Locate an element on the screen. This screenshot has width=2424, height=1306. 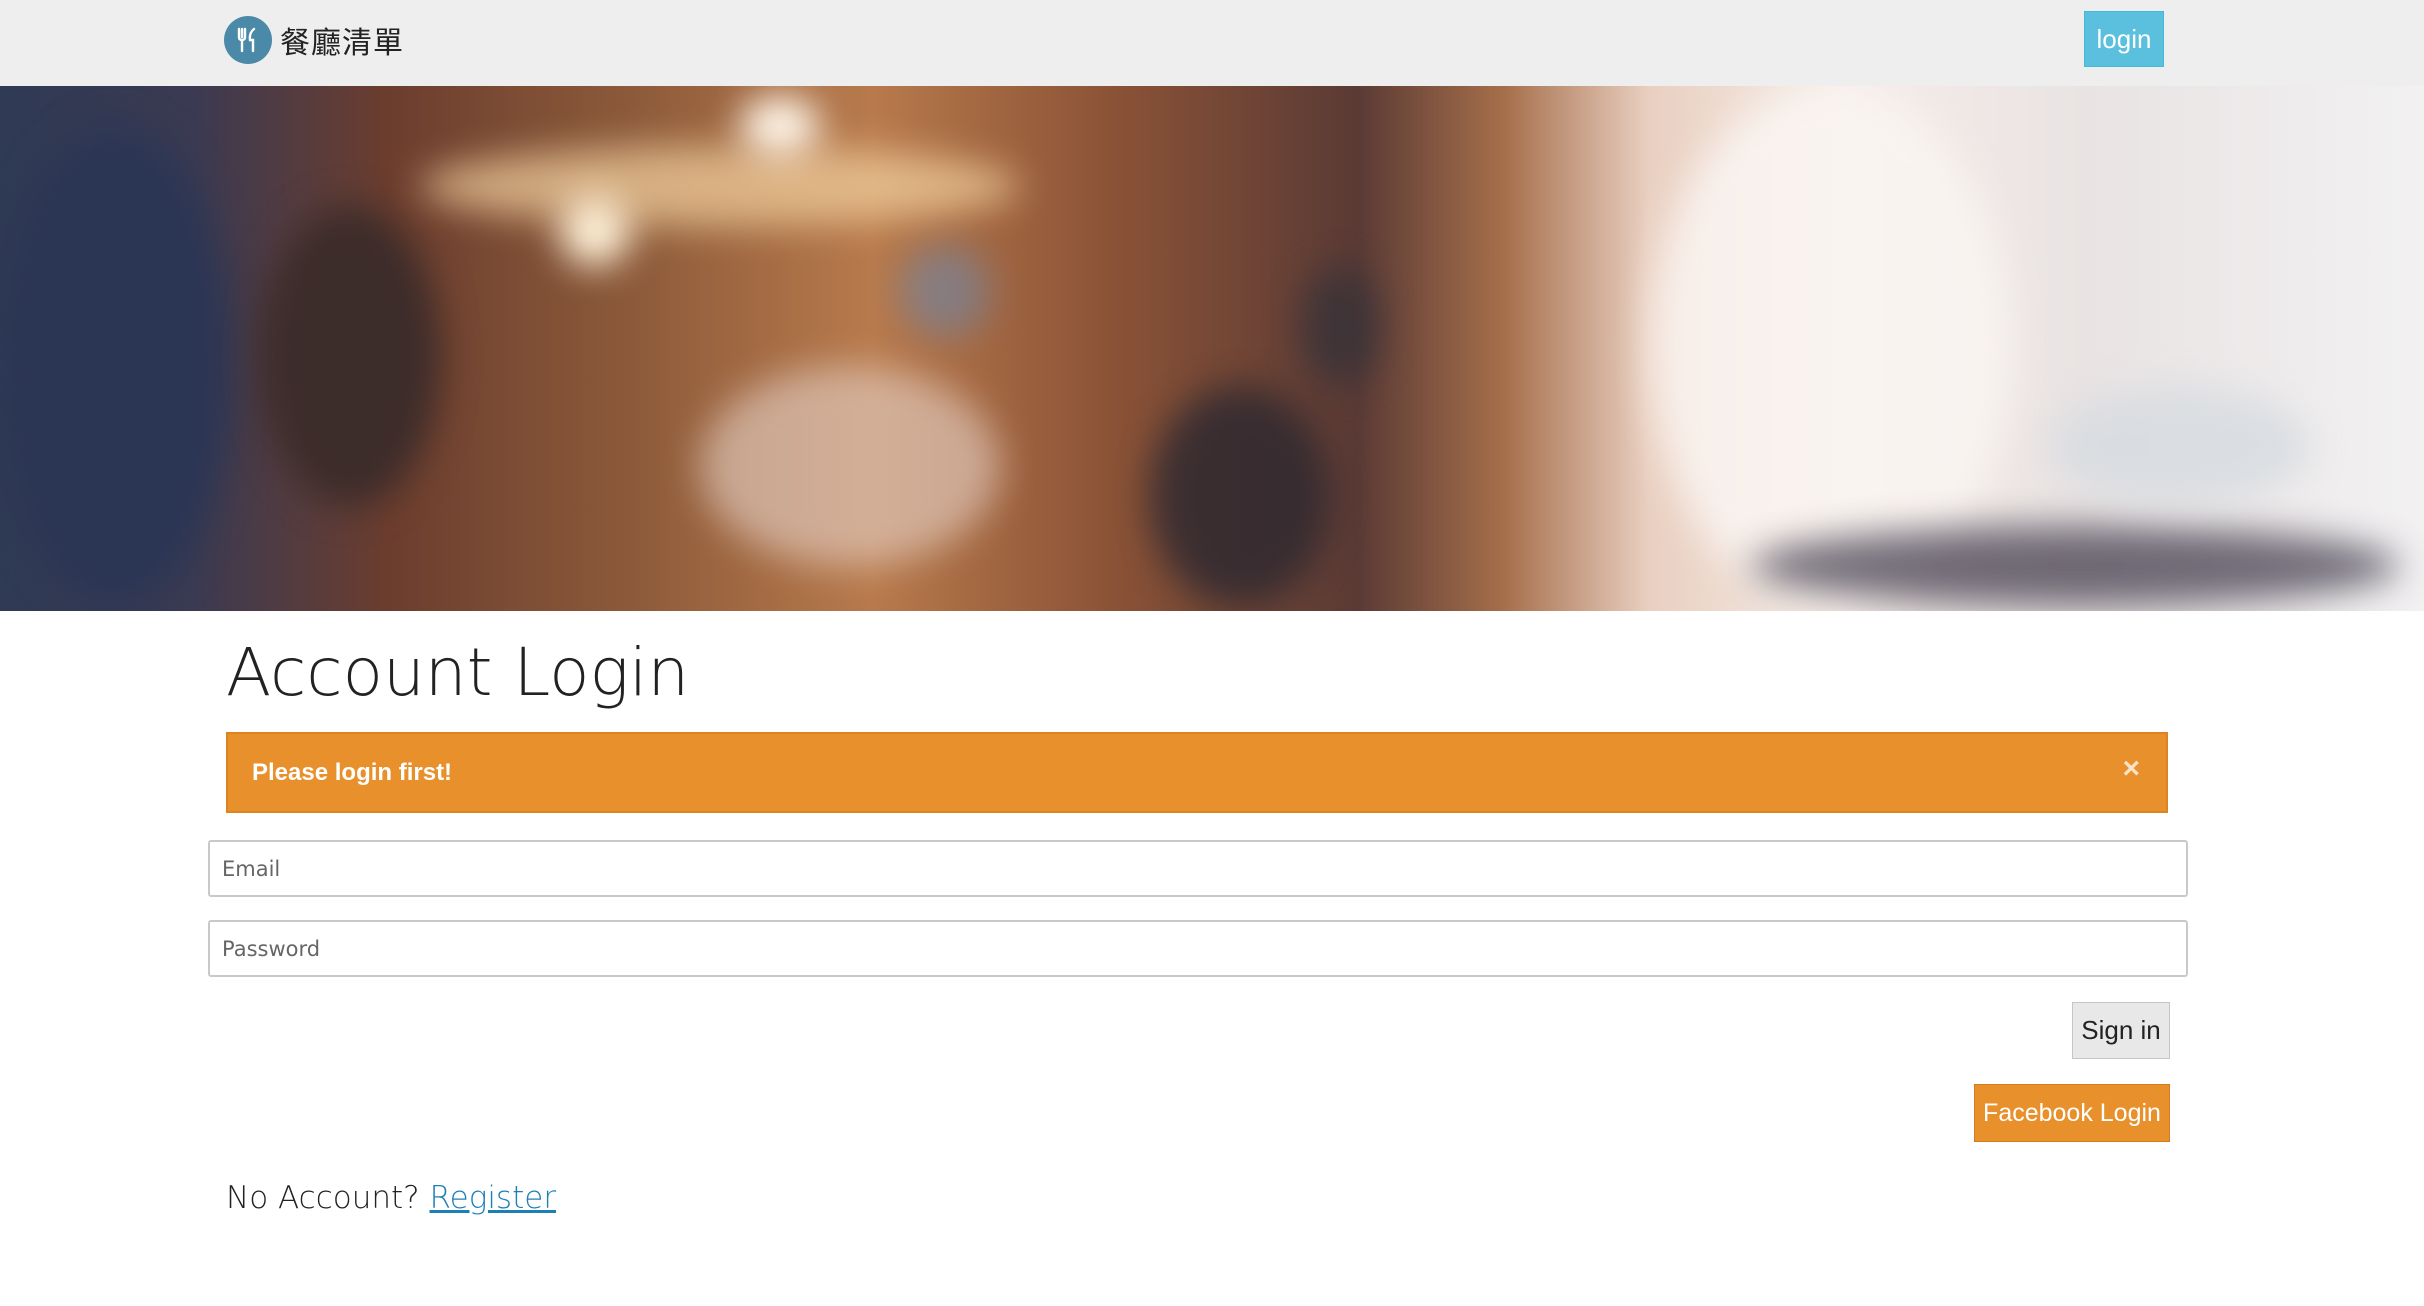
brand: 餐廳清單 is located at coordinates (314, 40).